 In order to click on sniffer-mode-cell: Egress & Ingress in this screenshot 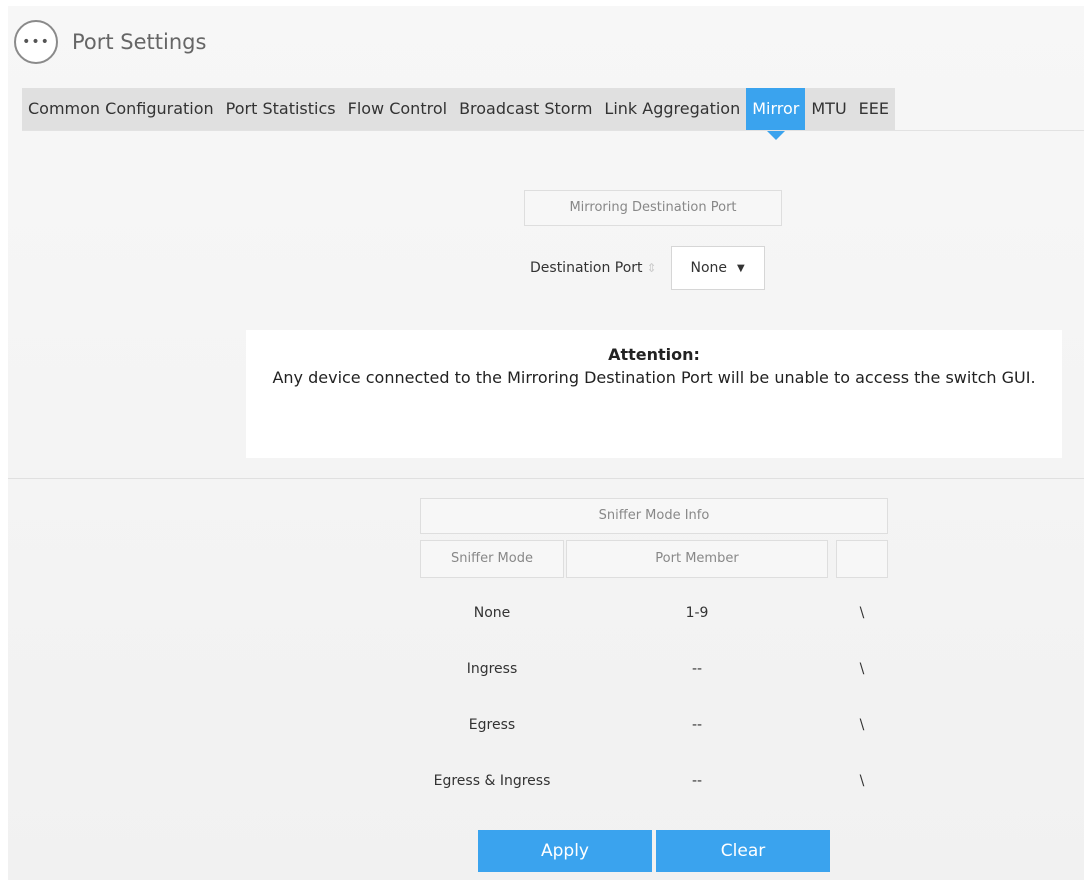, I will do `click(492, 781)`.